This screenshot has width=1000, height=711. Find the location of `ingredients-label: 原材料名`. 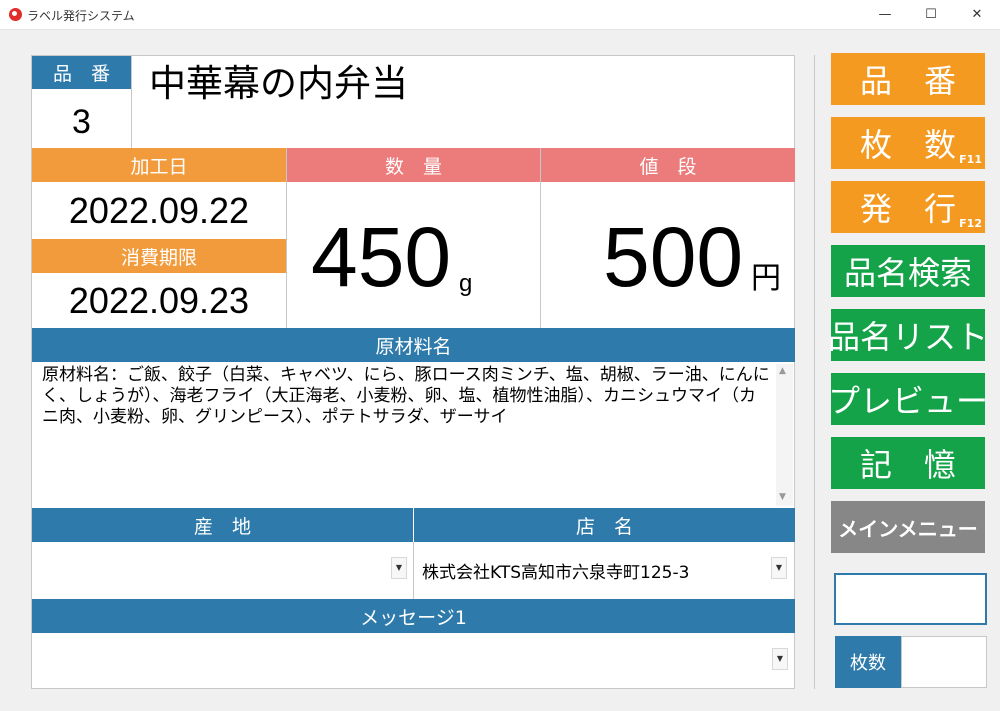

ingredients-label: 原材料名 is located at coordinates (413, 345).